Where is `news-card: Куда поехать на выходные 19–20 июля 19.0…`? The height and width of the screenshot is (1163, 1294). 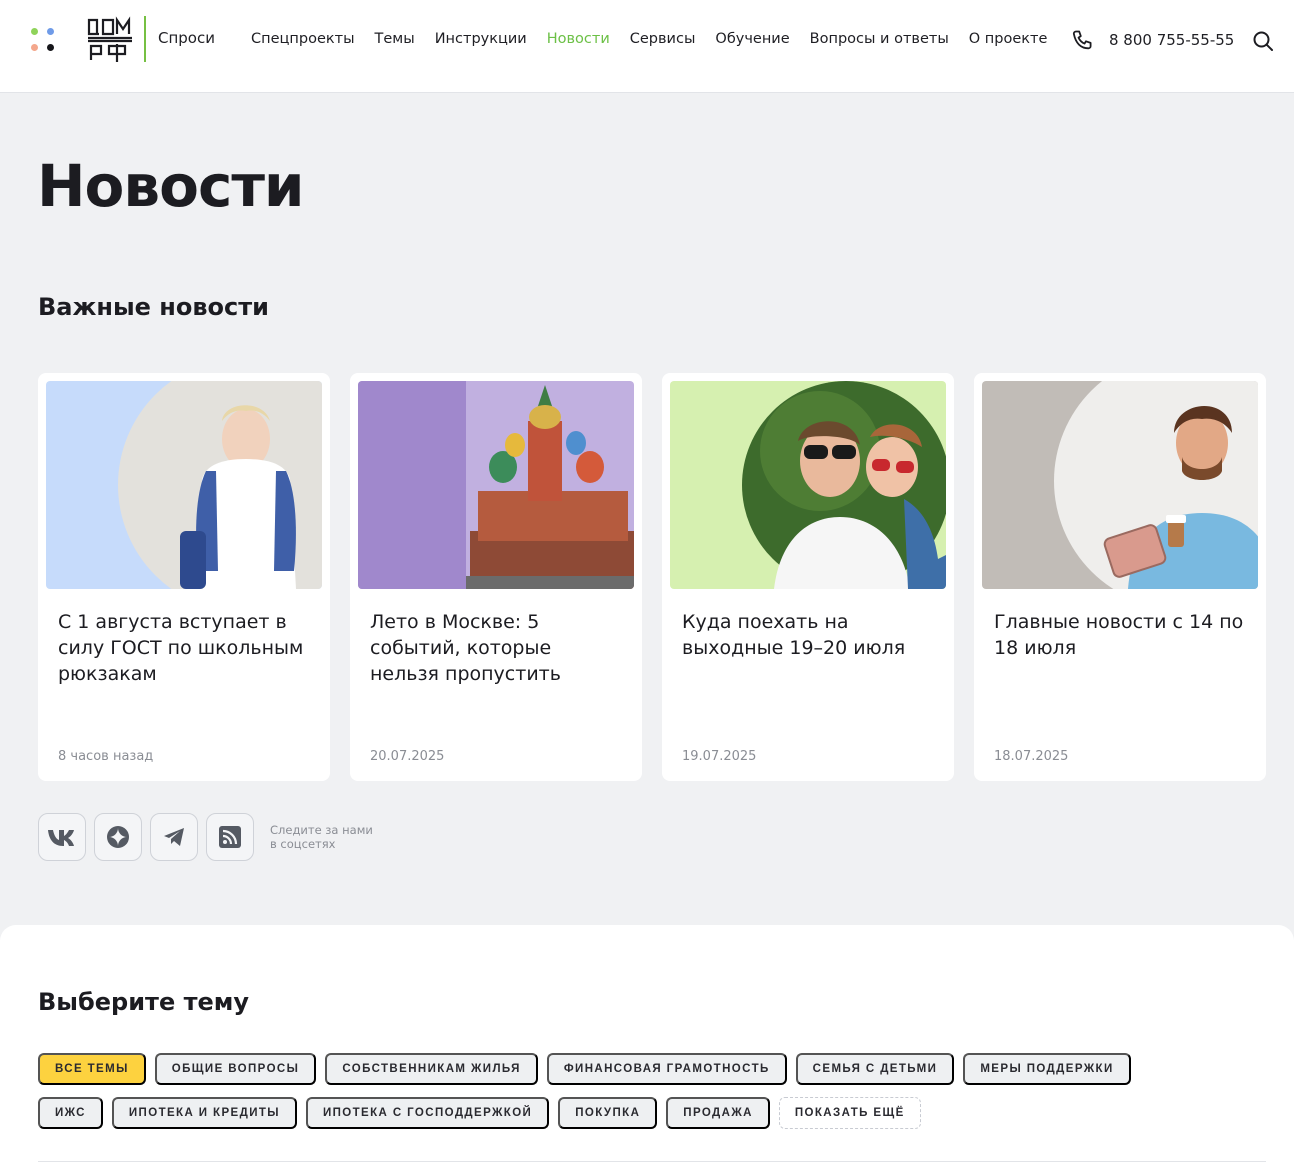
news-card: Куда поехать на выходные 19–20 июля 19.0… is located at coordinates (808, 577).